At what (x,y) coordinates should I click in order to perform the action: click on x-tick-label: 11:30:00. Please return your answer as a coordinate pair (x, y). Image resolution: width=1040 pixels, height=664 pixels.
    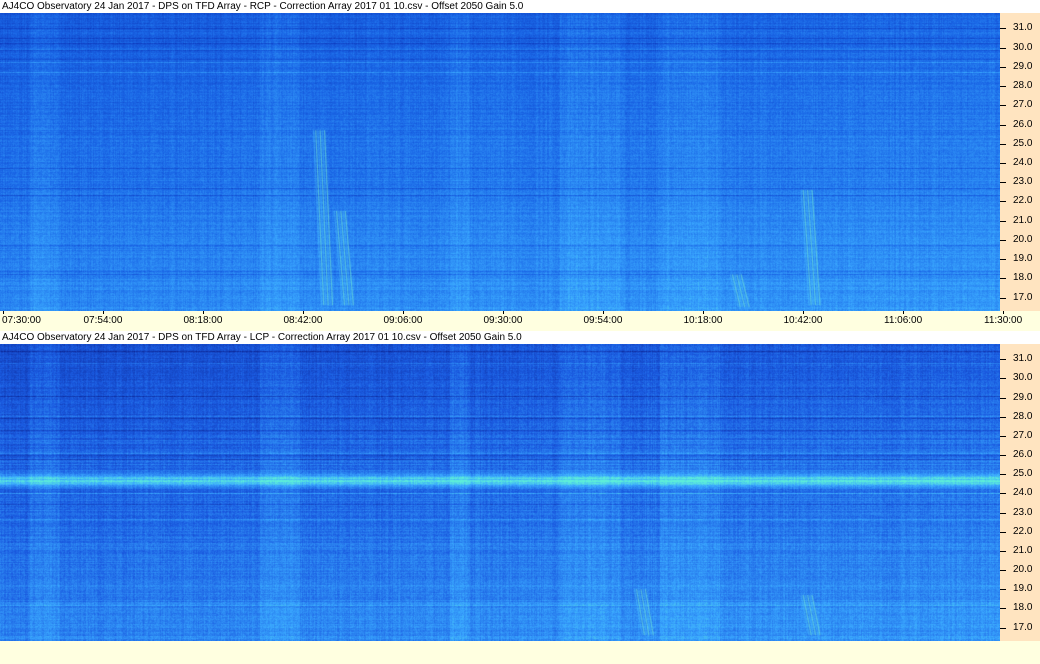
    Looking at the image, I should click on (1003, 320).